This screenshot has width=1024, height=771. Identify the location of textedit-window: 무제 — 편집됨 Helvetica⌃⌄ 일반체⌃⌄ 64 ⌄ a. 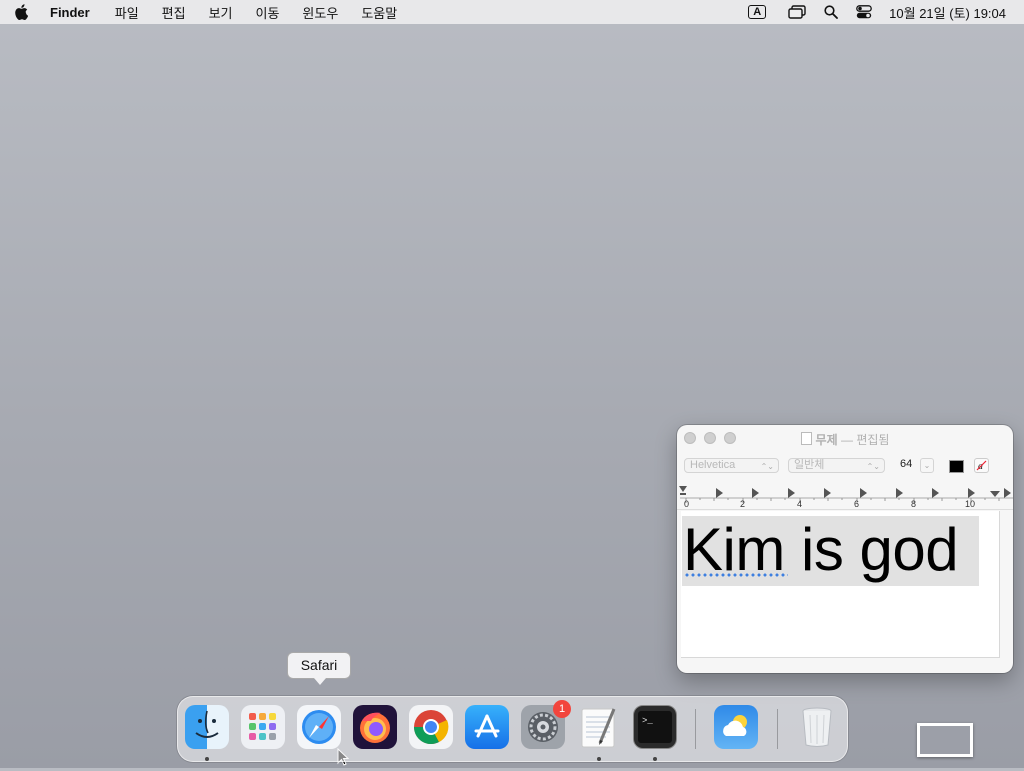
(845, 549).